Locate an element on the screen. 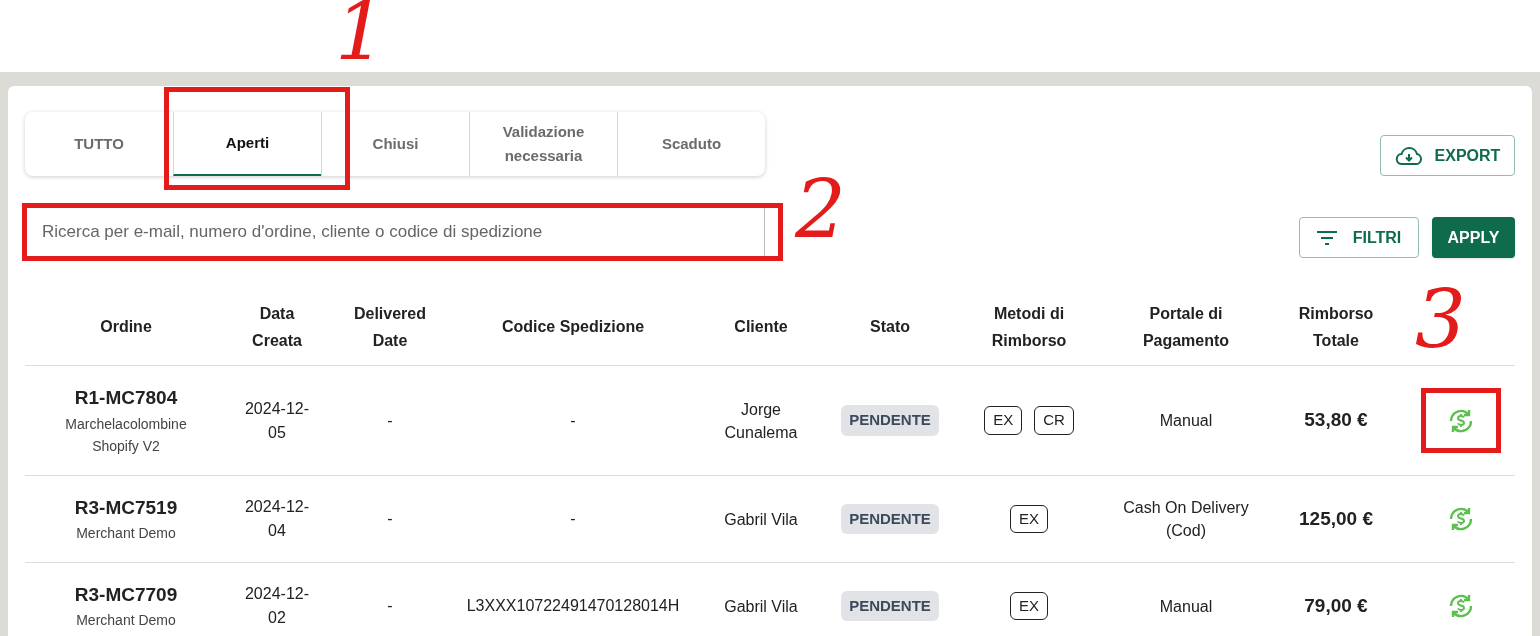 Image resolution: width=1540 pixels, height=636 pixels. tab: Chiusi is located at coordinates (395, 144).